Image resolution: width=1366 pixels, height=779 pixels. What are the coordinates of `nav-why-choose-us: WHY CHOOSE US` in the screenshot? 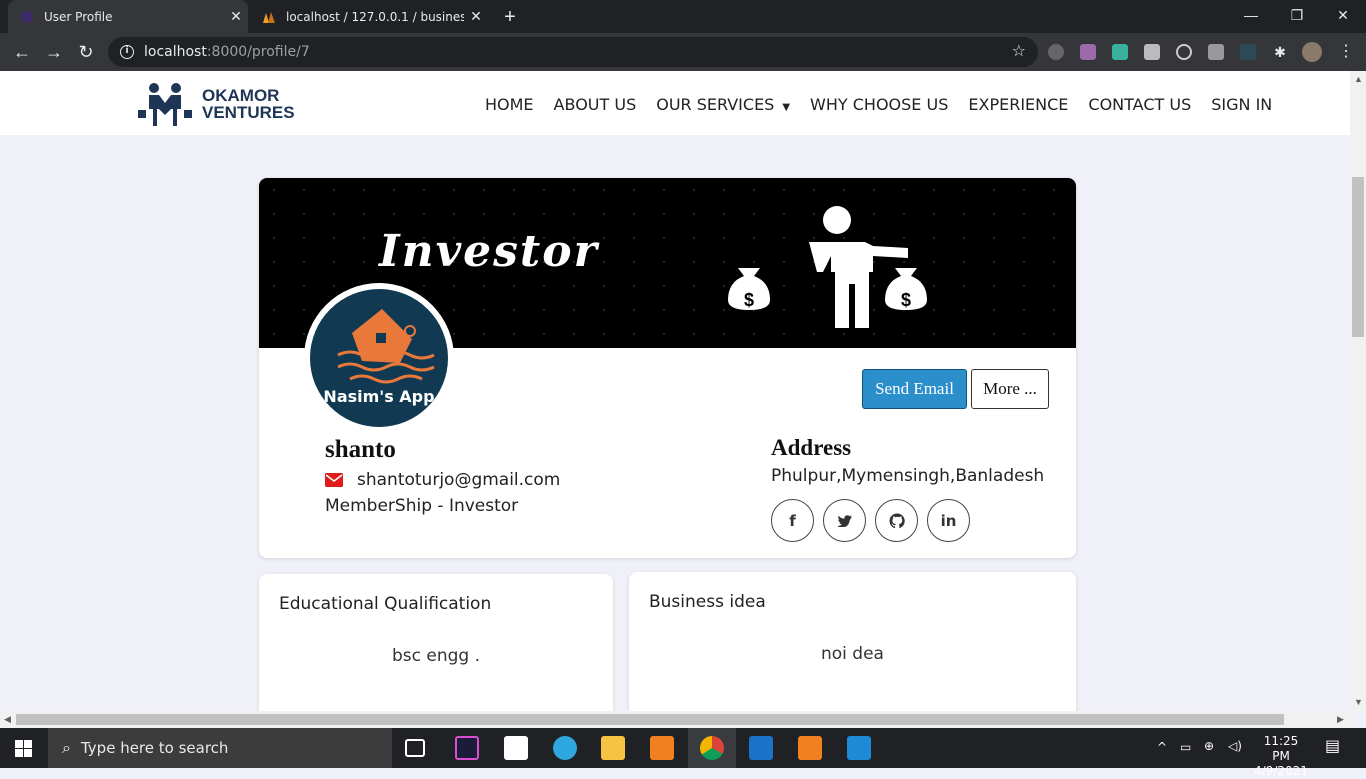 It's located at (879, 104).